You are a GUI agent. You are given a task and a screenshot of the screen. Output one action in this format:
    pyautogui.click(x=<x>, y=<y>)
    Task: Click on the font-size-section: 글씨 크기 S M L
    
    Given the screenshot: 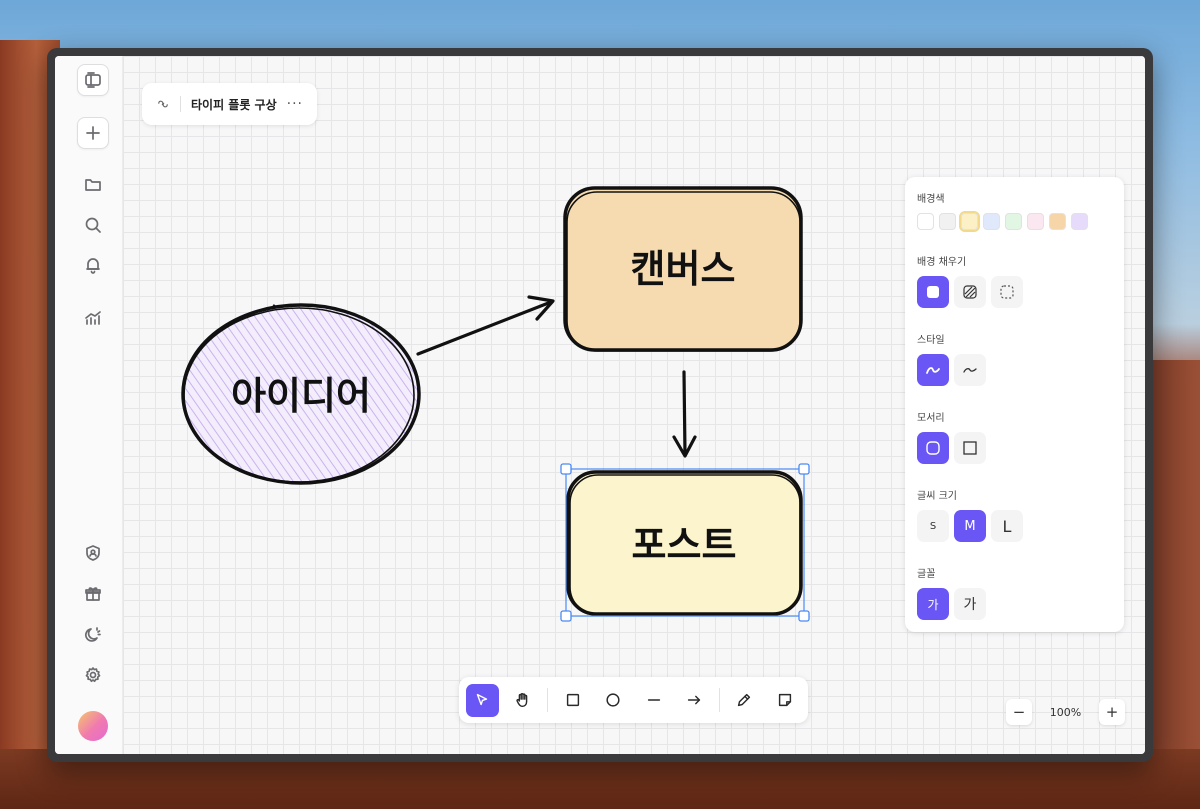 What is the action you would take?
    pyautogui.click(x=970, y=514)
    